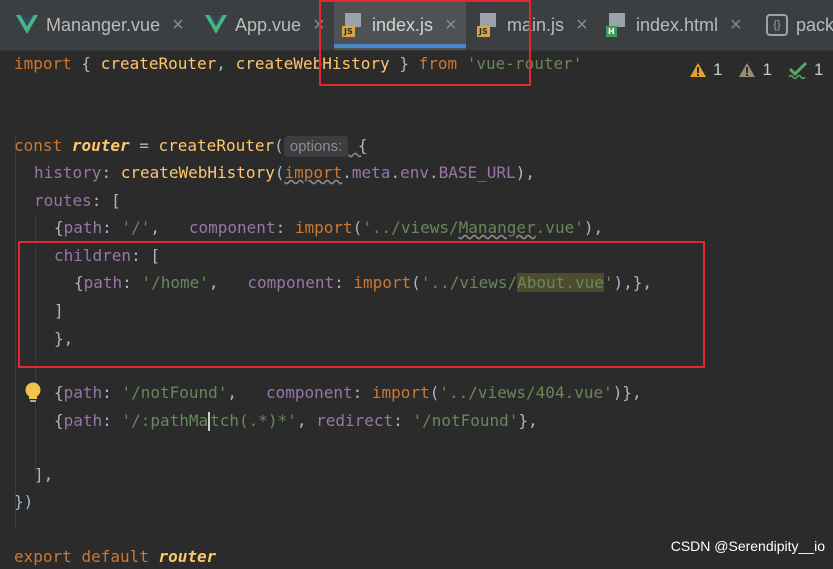 The height and width of the screenshot is (569, 833). Describe the element at coordinates (15, 332) in the screenshot. I see `indent-guide` at that location.